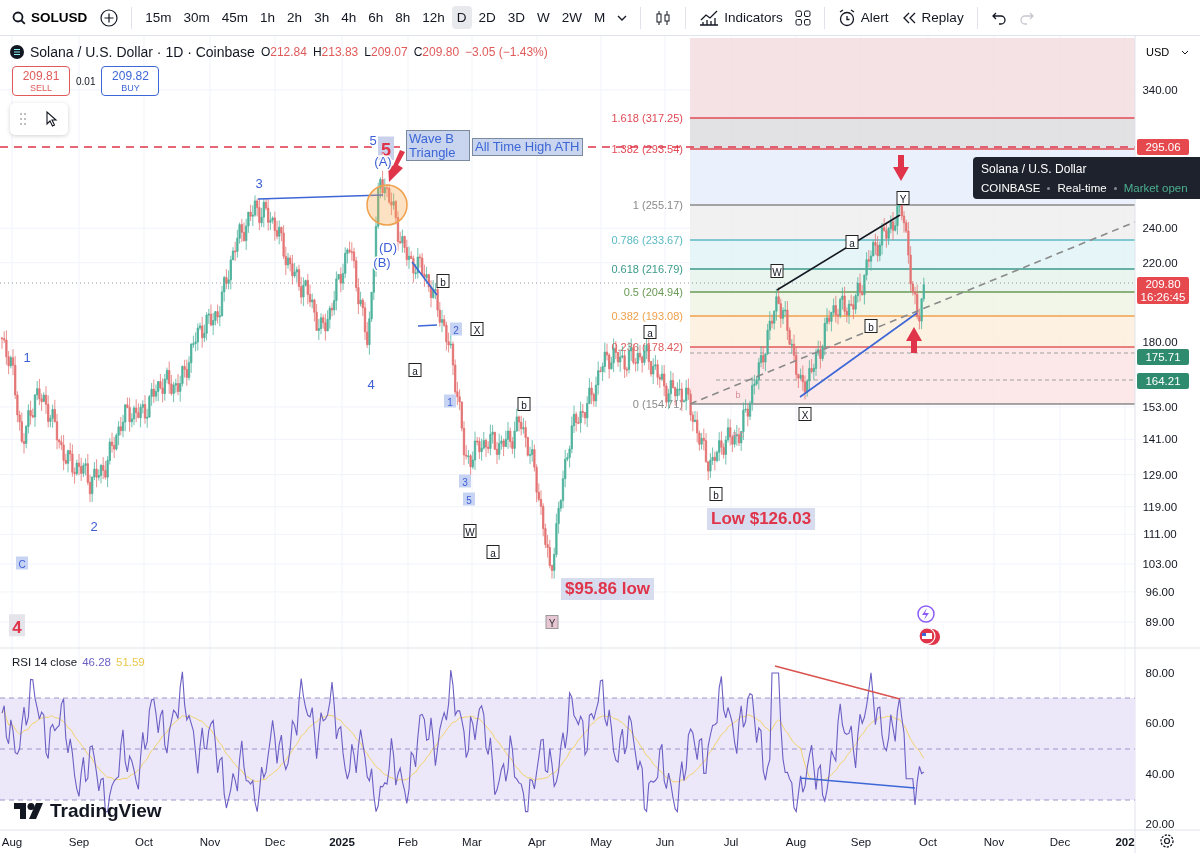  Describe the element at coordinates (487, 17) in the screenshot. I see `interval-tab: 2D` at that location.